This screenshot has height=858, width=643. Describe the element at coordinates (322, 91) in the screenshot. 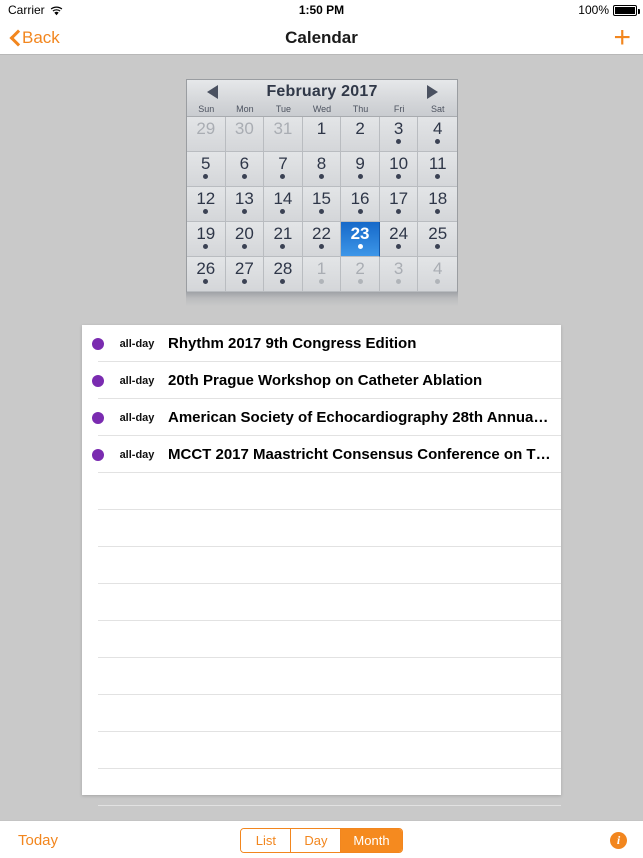

I see `calendar-month-label: February 2017` at that location.